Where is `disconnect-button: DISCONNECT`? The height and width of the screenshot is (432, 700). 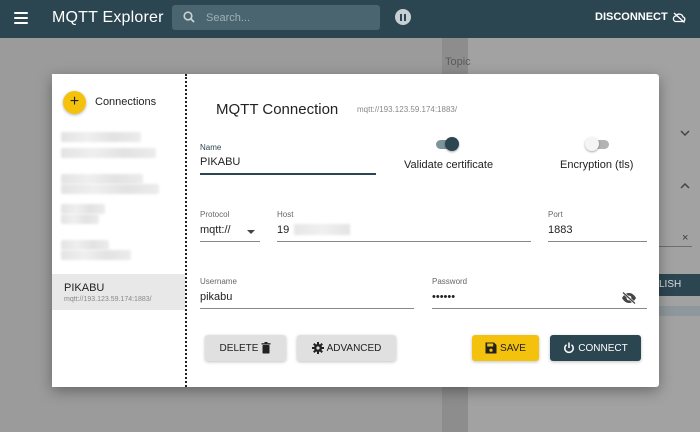
disconnect-button: DISCONNECT is located at coordinates (640, 17).